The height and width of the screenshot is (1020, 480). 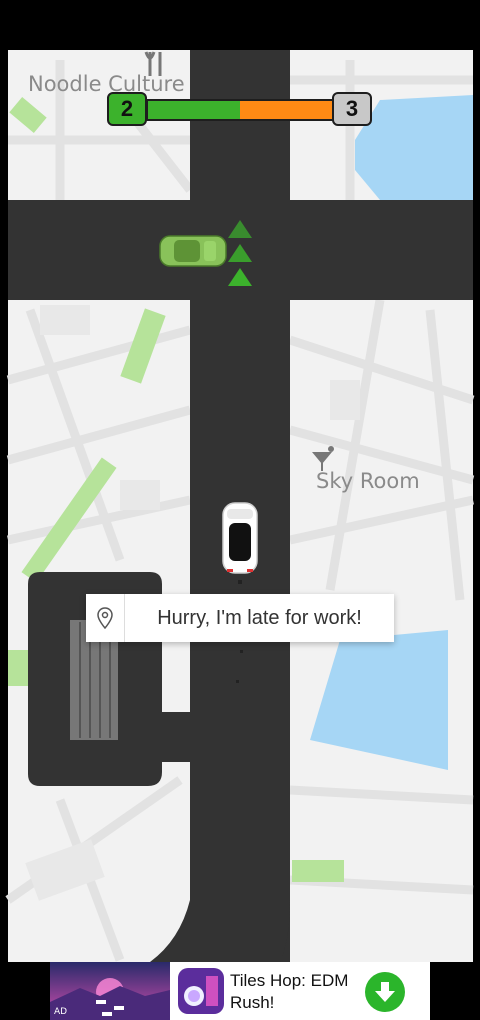 What do you see at coordinates (110, 991) in the screenshot?
I see `ad-thumbnail: AD` at bounding box center [110, 991].